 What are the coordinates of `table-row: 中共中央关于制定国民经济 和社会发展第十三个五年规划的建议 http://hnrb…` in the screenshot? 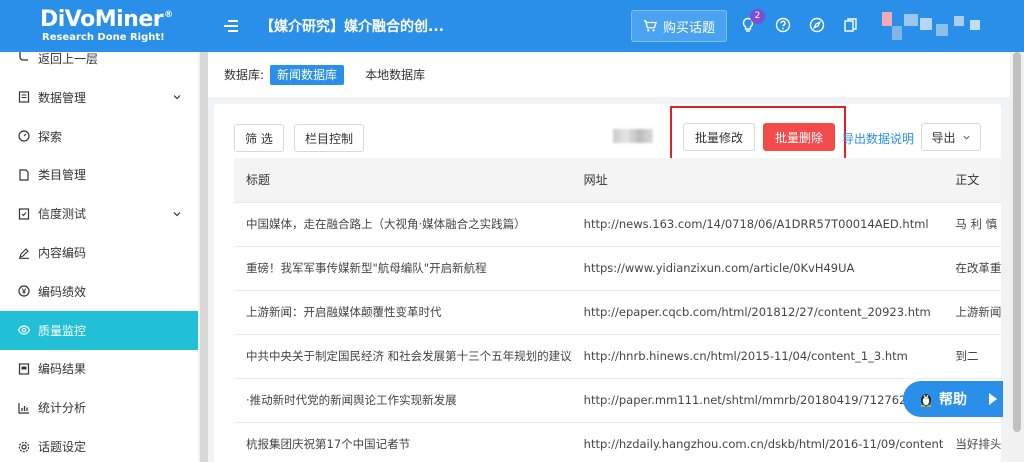 It's located at (617, 356).